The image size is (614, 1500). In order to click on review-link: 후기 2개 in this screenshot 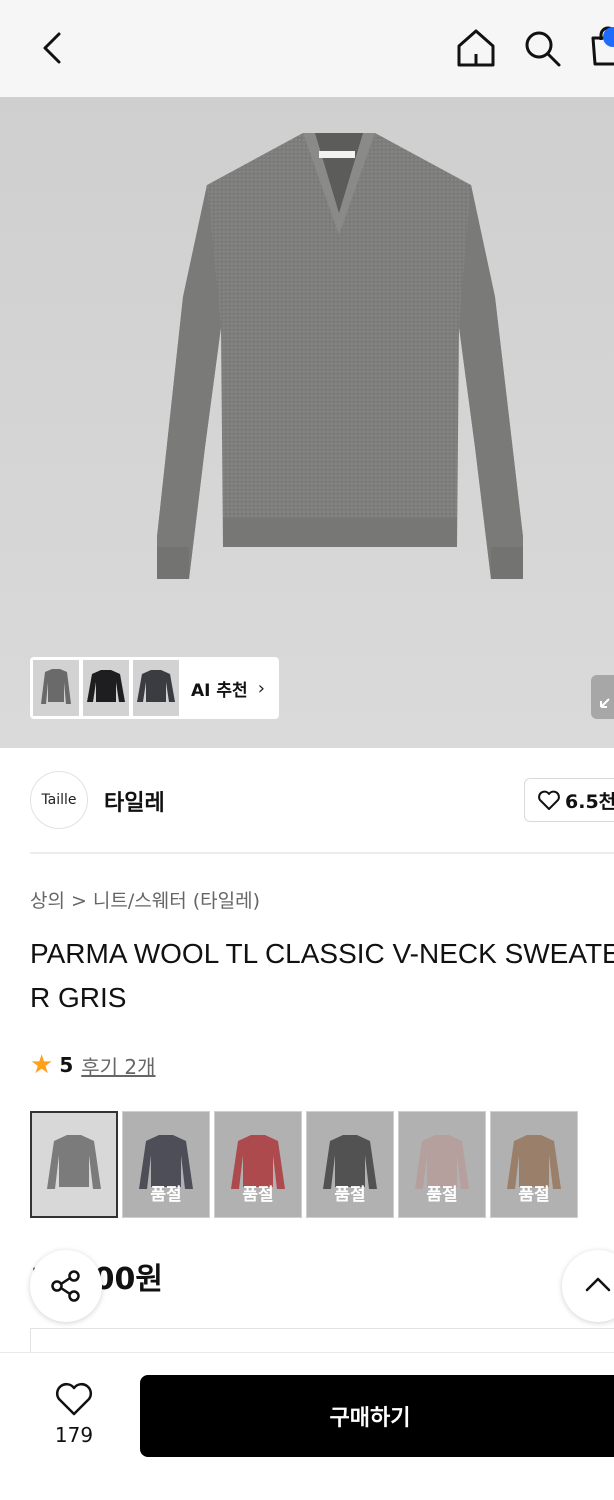, I will do `click(118, 1065)`.